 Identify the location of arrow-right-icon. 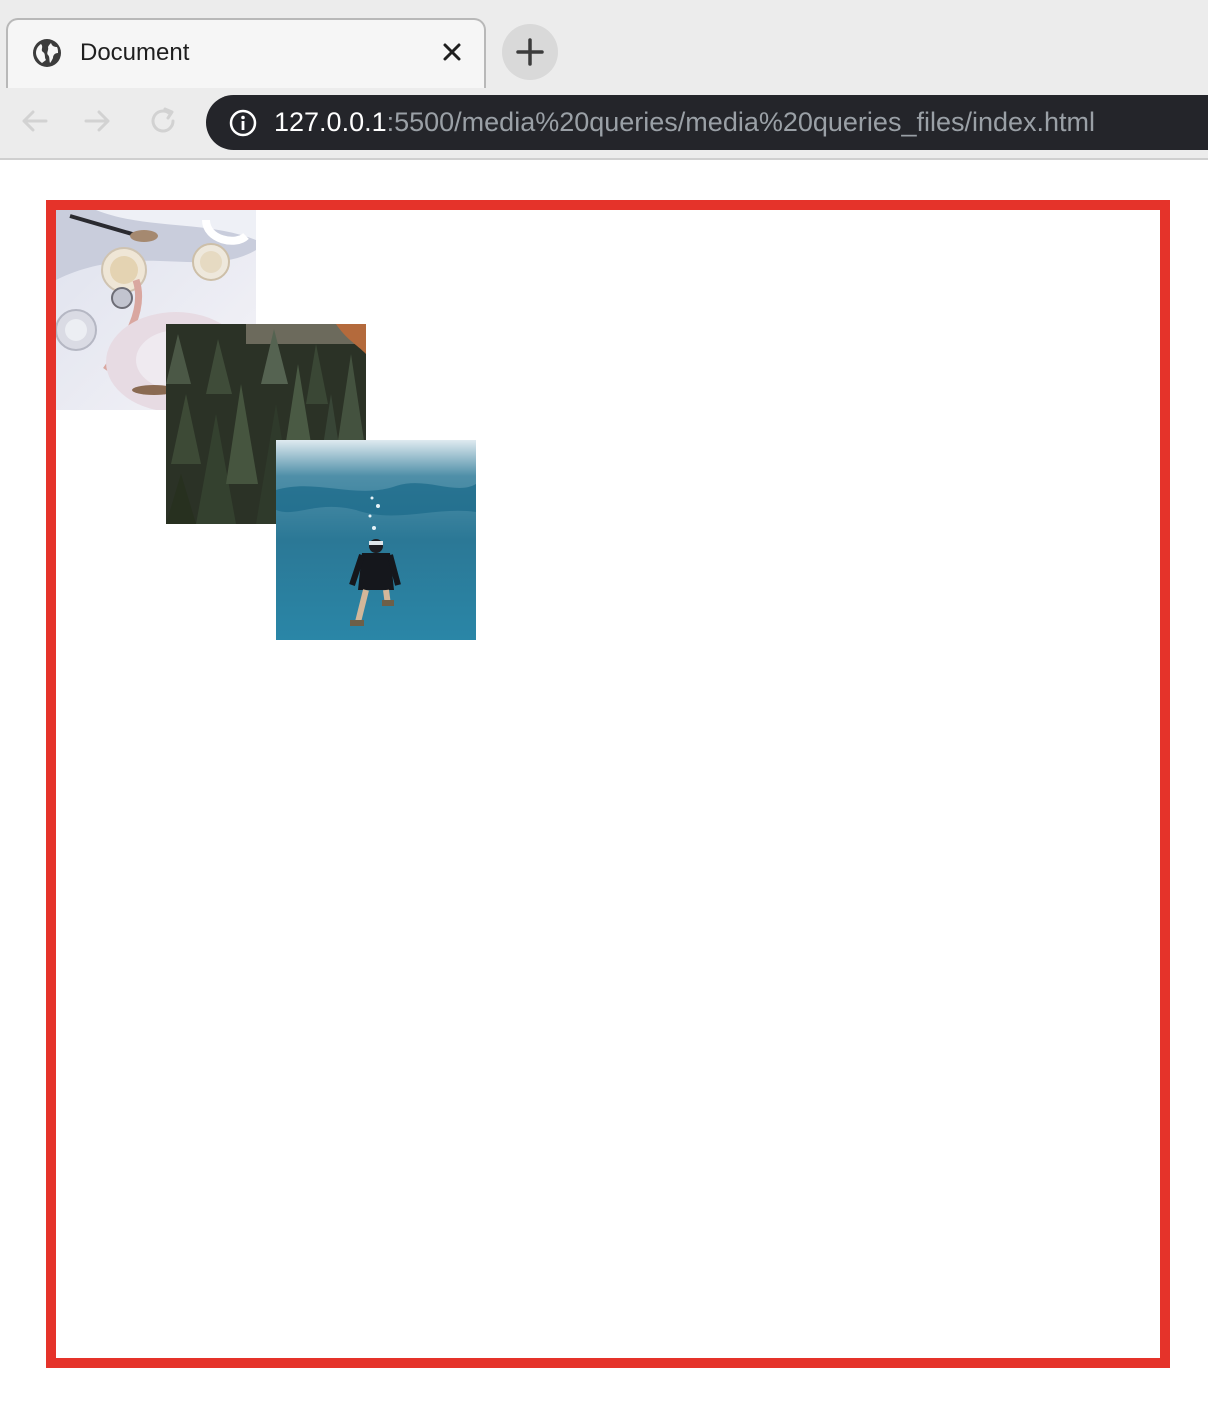
(97, 121).